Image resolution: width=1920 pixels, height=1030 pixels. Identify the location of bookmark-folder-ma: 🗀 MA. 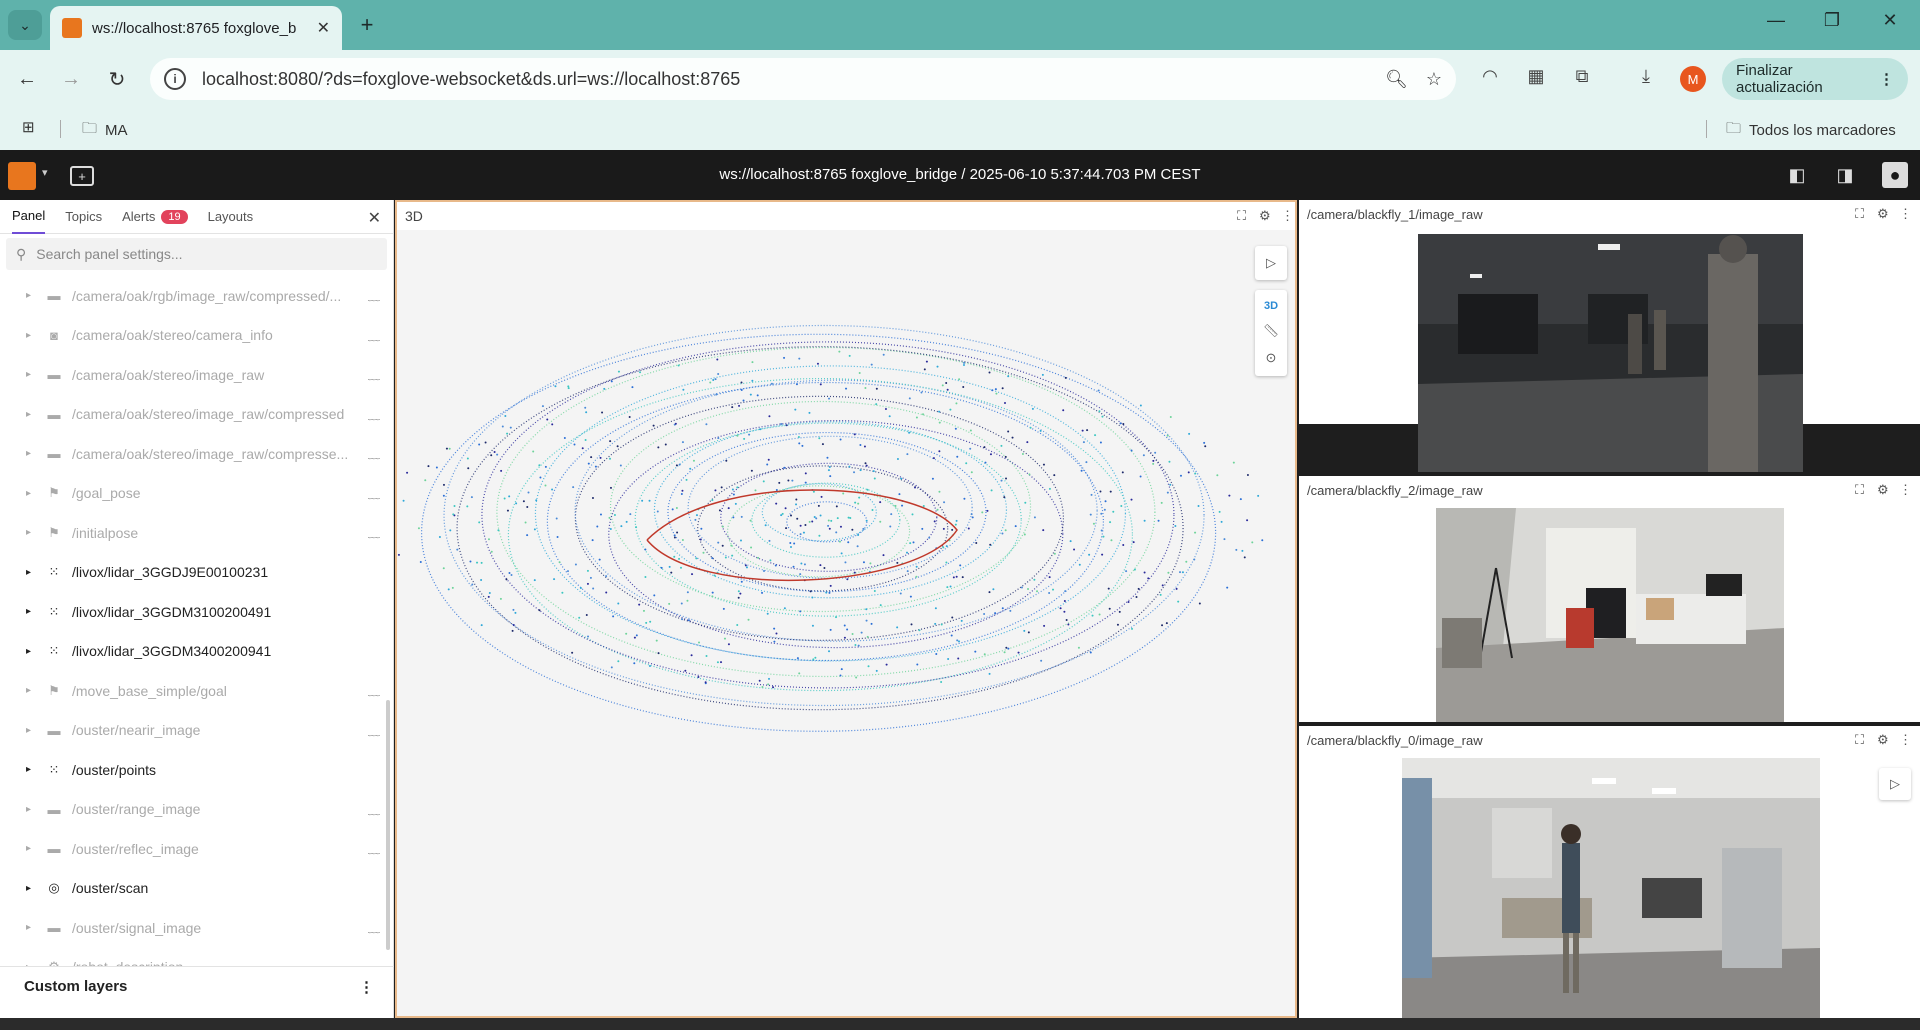
(105, 130).